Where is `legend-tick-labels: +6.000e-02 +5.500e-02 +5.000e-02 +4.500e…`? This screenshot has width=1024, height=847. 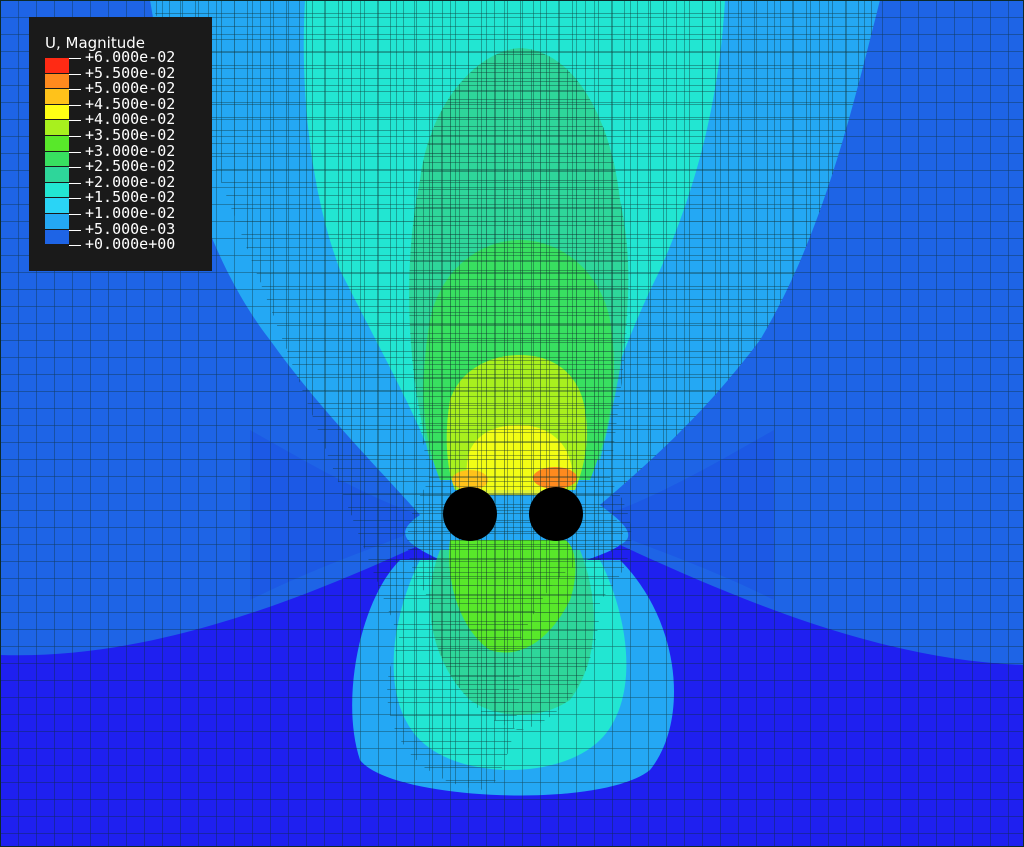
legend-tick-labels: +6.000e-02 +5.500e-02 +5.000e-02 +4.500e… is located at coordinates (121, 151).